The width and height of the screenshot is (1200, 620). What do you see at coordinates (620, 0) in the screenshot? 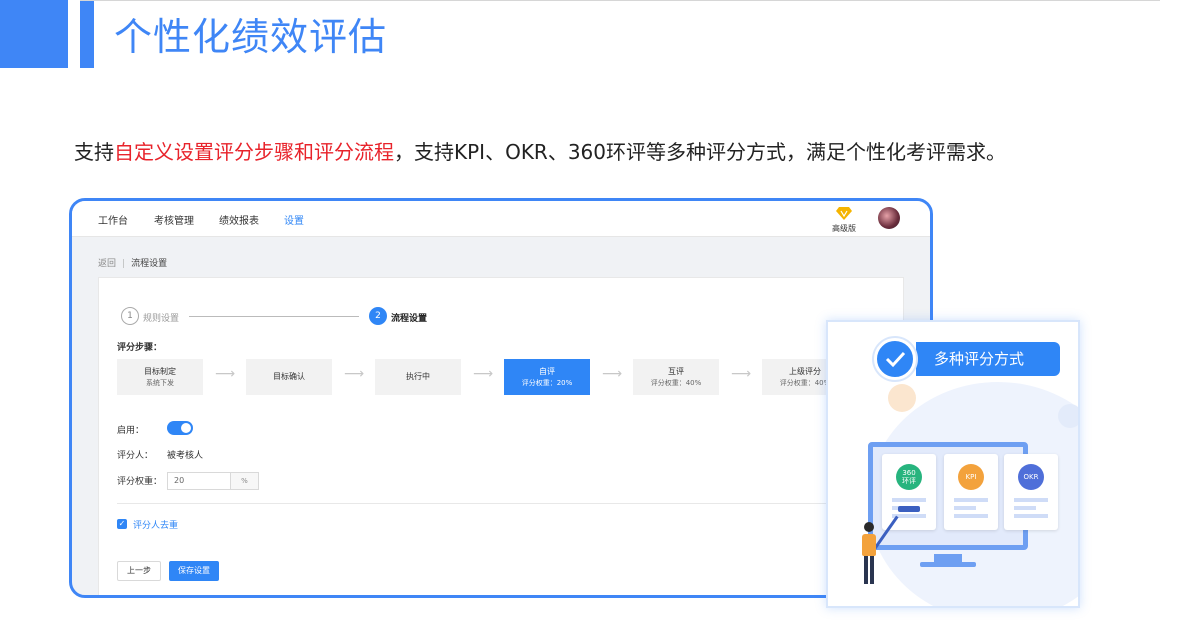
I see `header-divider` at bounding box center [620, 0].